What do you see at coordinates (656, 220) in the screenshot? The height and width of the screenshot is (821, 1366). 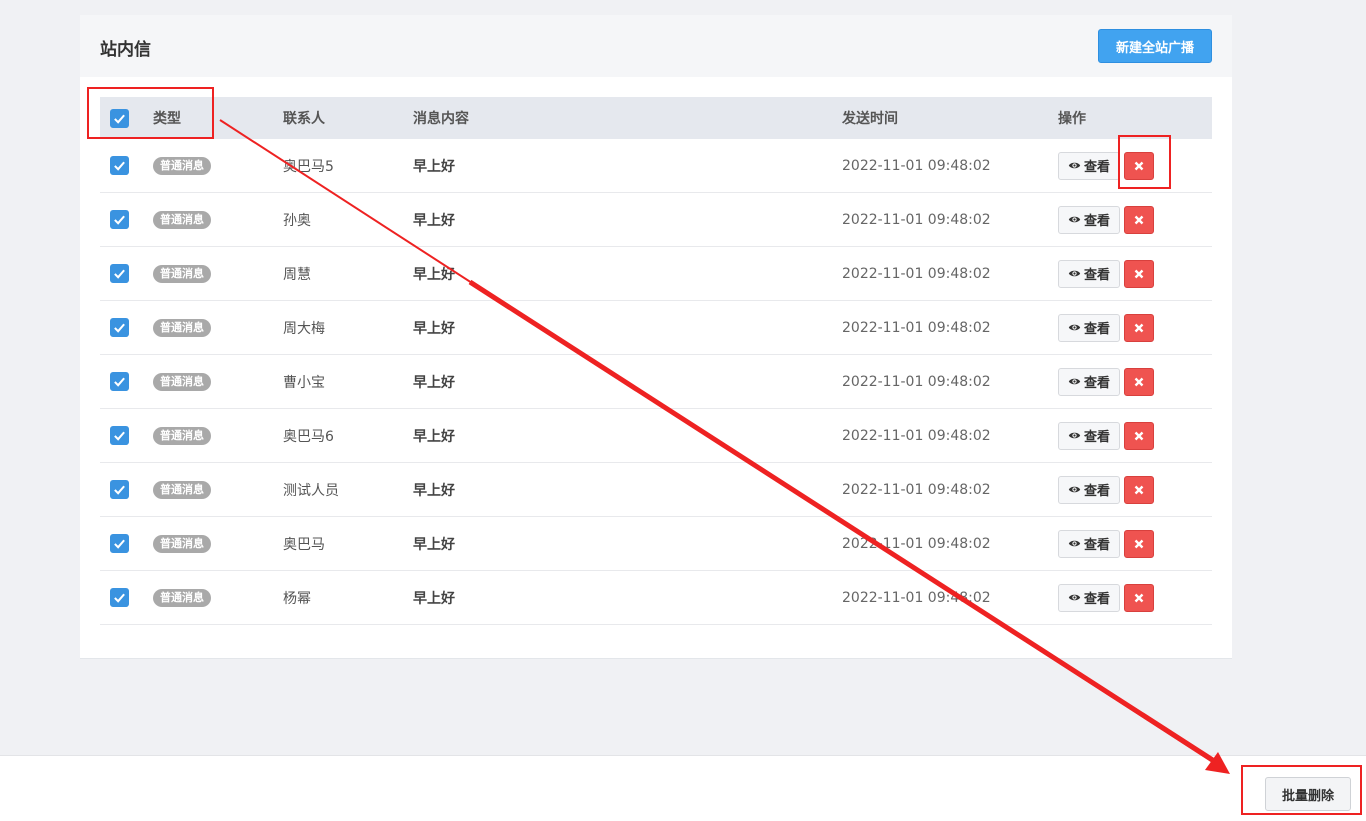 I see `table-row: 普通消息 孙奥 早上好 2022-11-01 09:48:02 查看` at bounding box center [656, 220].